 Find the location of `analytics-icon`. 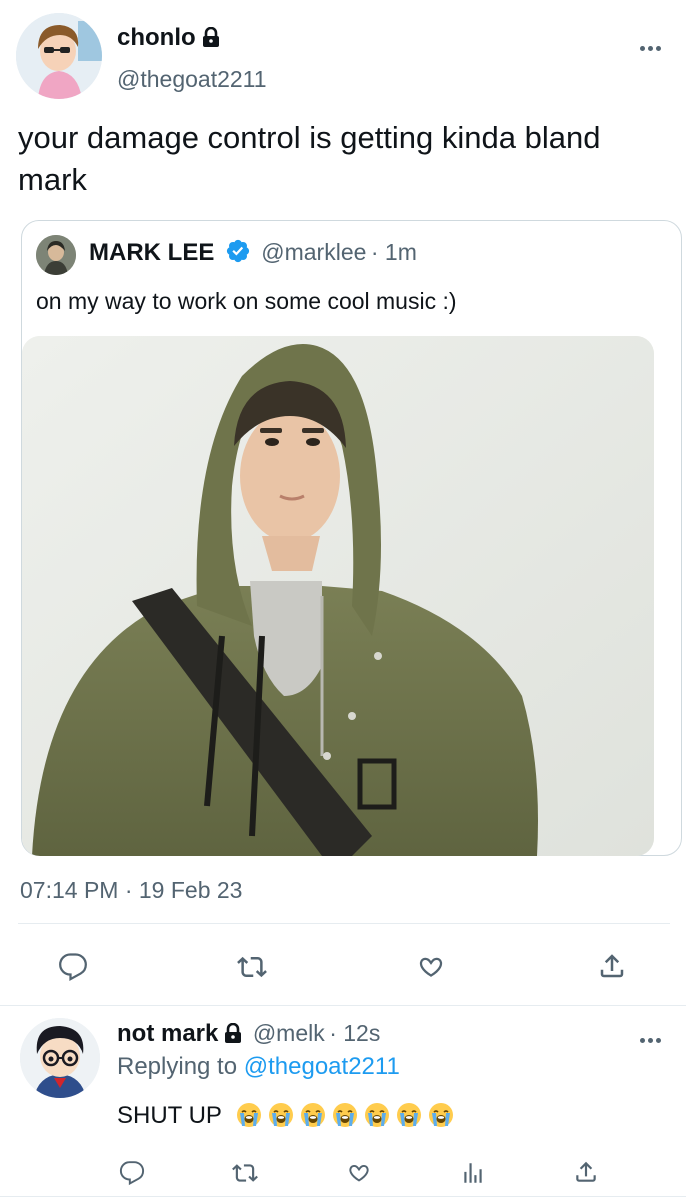

analytics-icon is located at coordinates (473, 1173).